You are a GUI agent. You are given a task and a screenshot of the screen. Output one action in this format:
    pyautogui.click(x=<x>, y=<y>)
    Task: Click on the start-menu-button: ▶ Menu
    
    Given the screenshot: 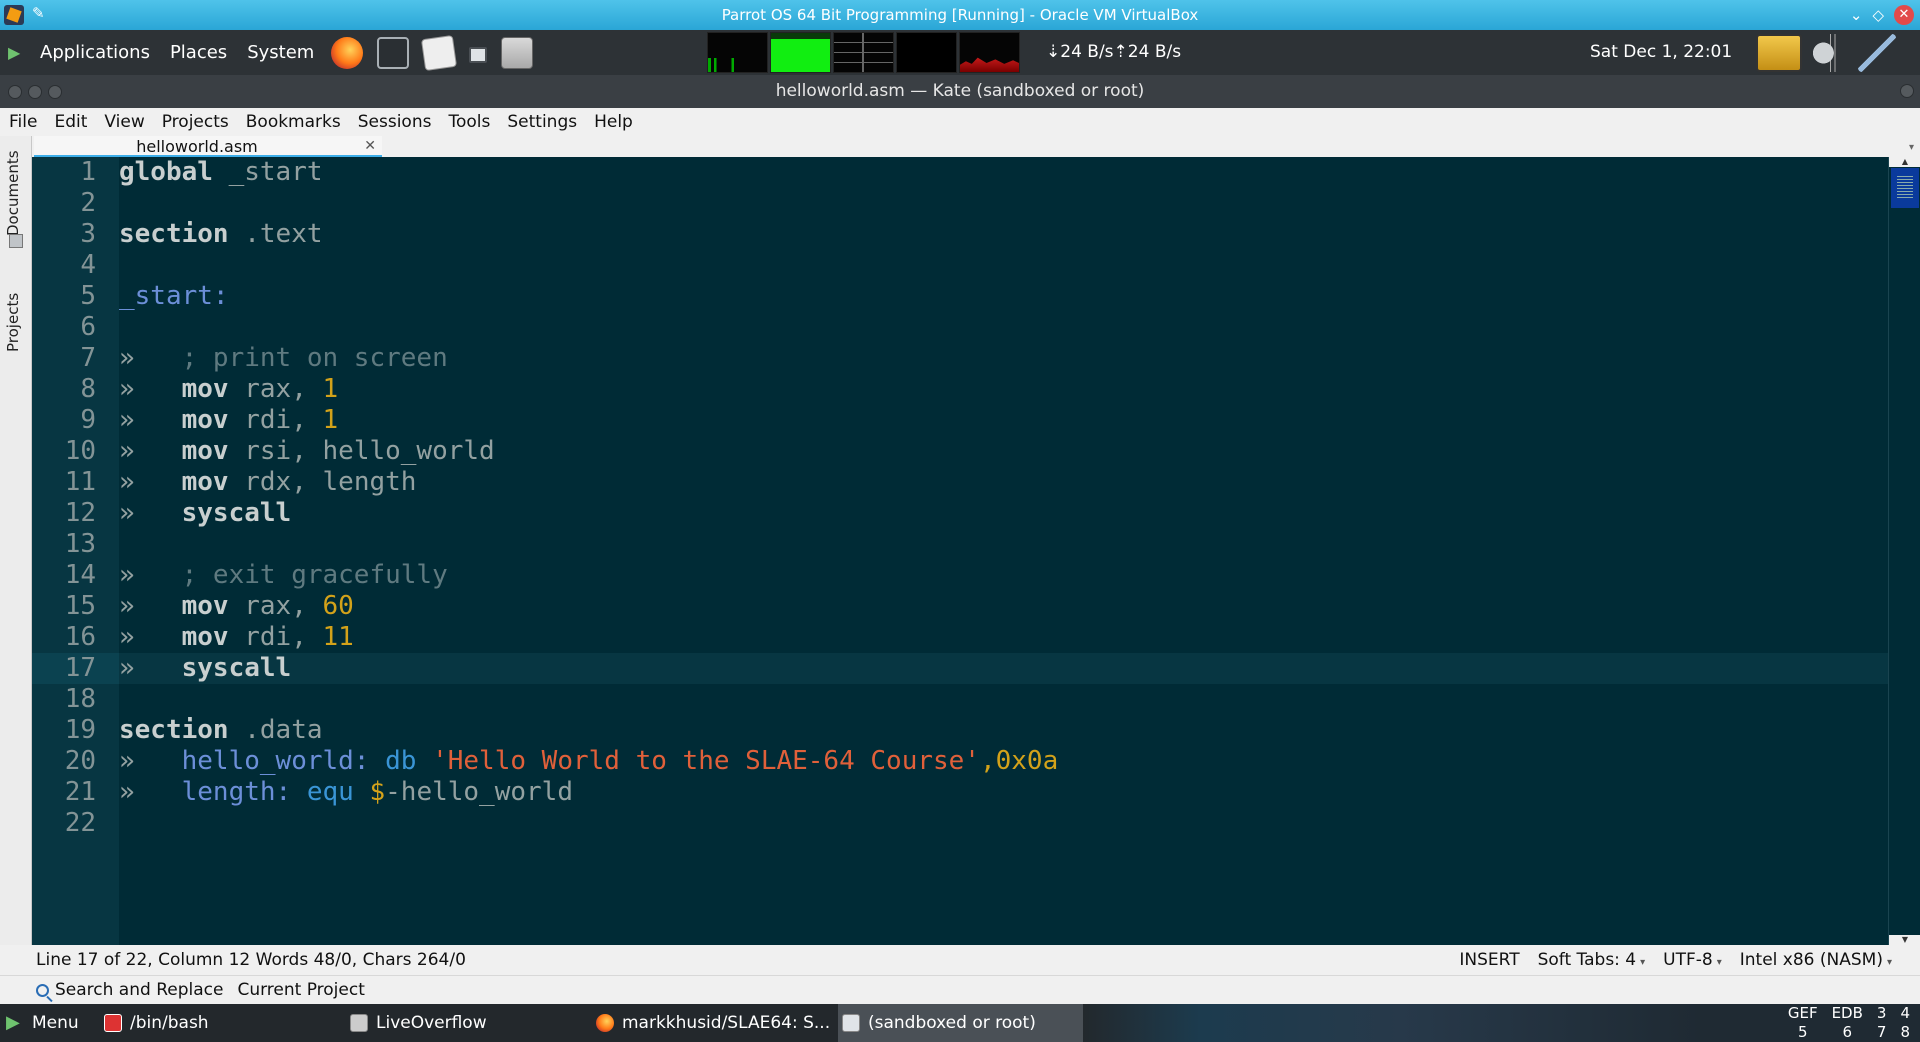 What is the action you would take?
    pyautogui.click(x=42, y=1023)
    